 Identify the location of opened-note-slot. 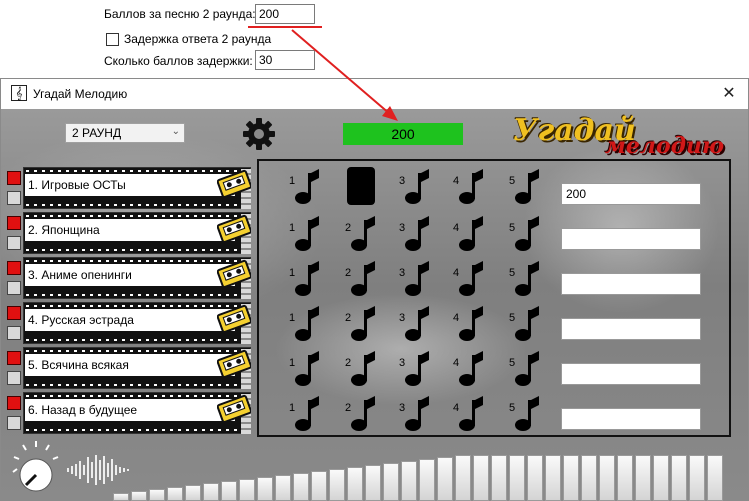
(361, 186).